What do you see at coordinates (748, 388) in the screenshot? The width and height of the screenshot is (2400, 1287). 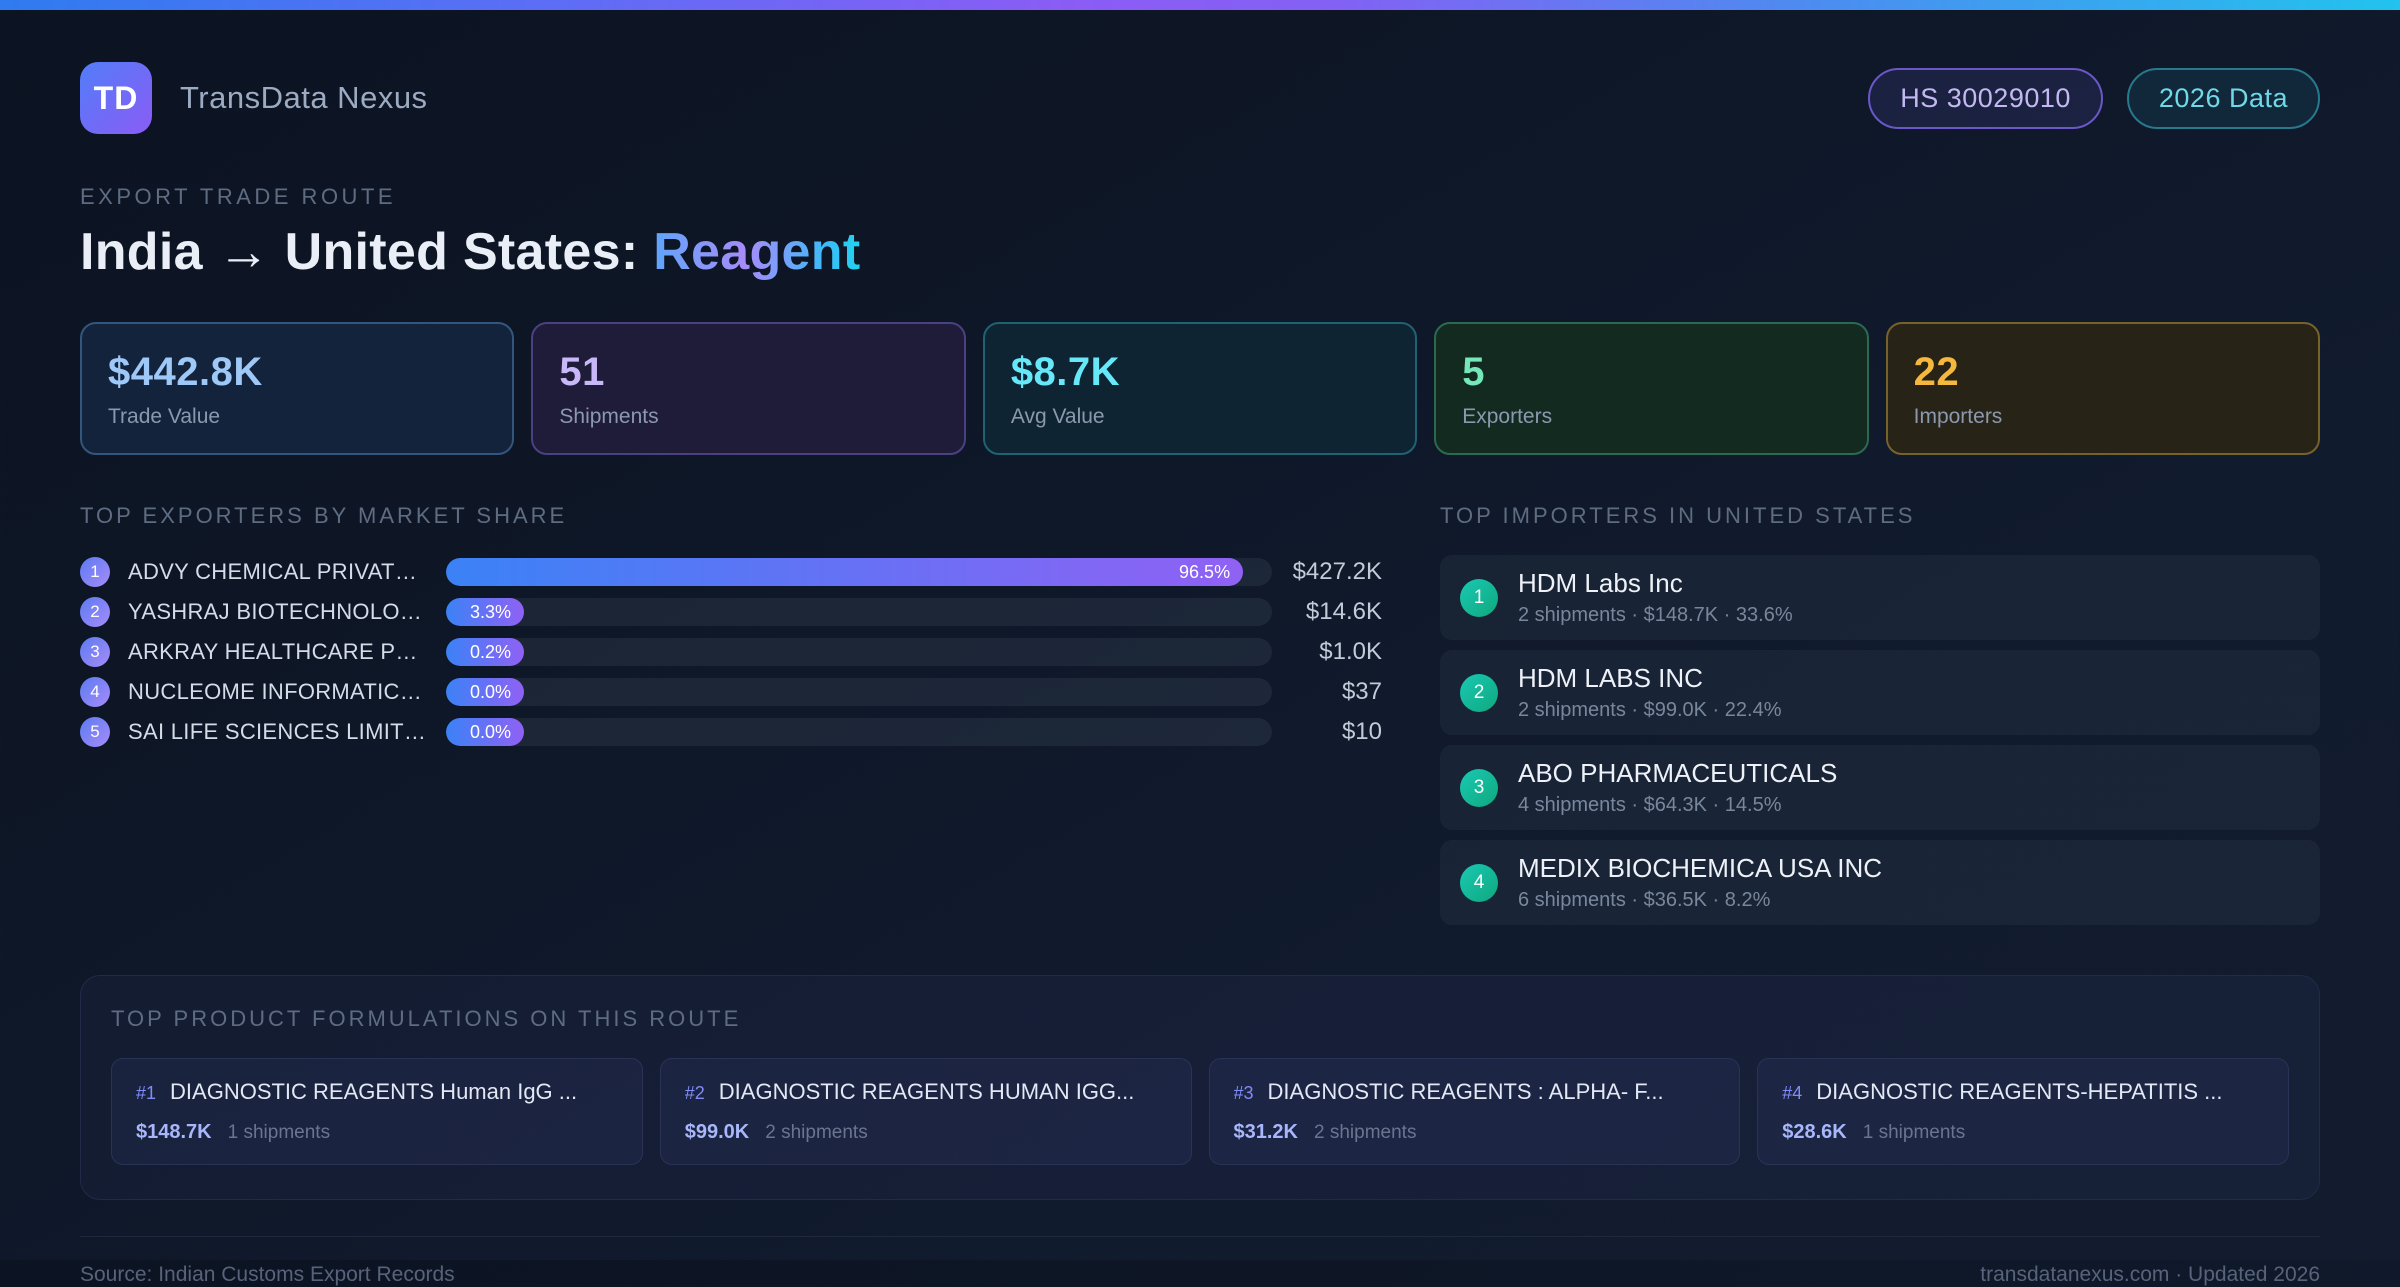 I see `stat-card-shipments: 51 Shipments` at bounding box center [748, 388].